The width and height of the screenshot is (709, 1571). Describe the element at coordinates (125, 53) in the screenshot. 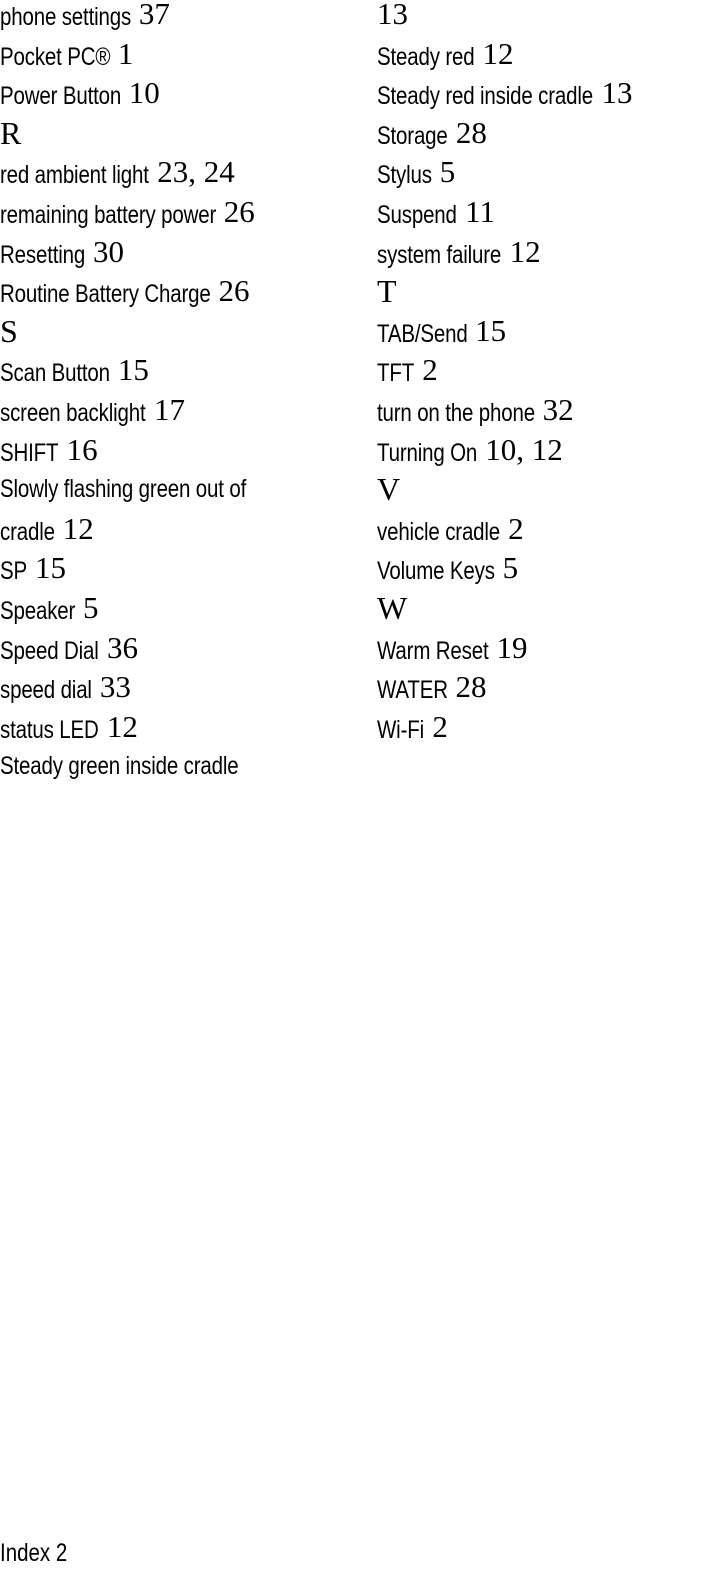

I see `page-reference: 1` at that location.